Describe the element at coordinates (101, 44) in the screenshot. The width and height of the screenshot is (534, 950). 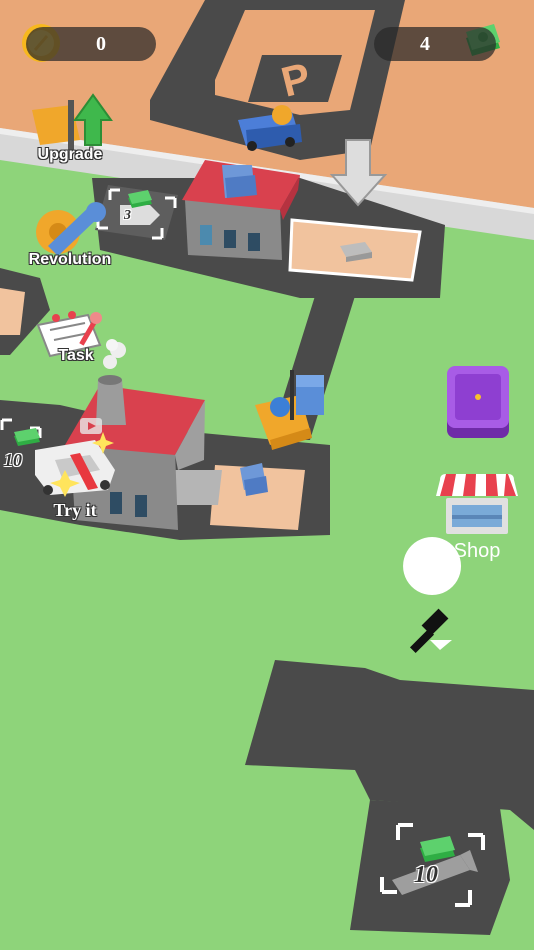
I see `coin-value: 0` at that location.